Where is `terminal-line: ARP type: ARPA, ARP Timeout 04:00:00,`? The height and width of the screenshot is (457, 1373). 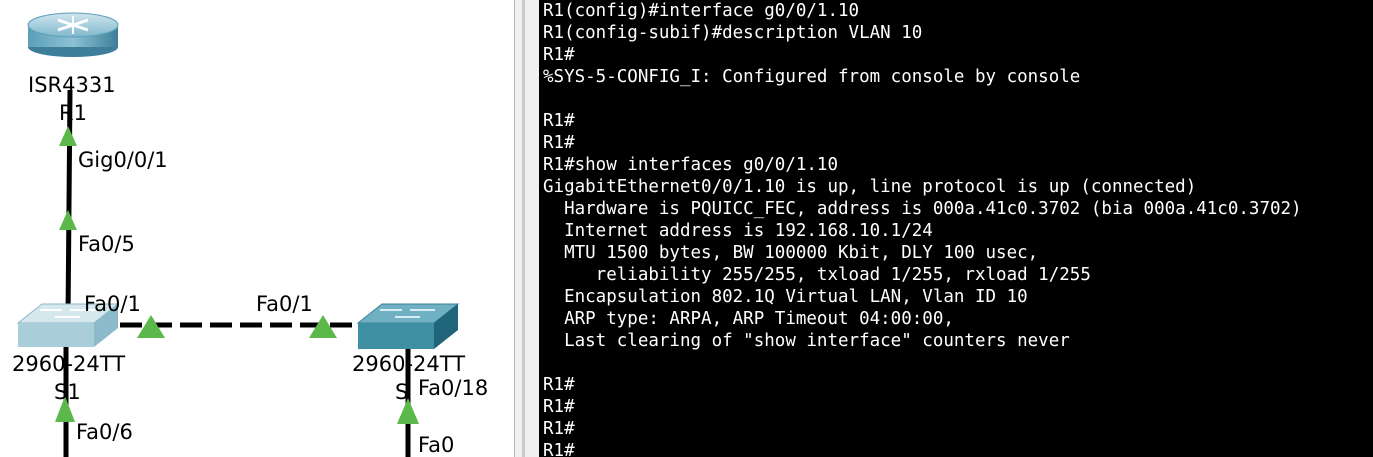
terminal-line: ARP type: ARPA, ARP Timeout 04:00:00, is located at coordinates (748, 319).